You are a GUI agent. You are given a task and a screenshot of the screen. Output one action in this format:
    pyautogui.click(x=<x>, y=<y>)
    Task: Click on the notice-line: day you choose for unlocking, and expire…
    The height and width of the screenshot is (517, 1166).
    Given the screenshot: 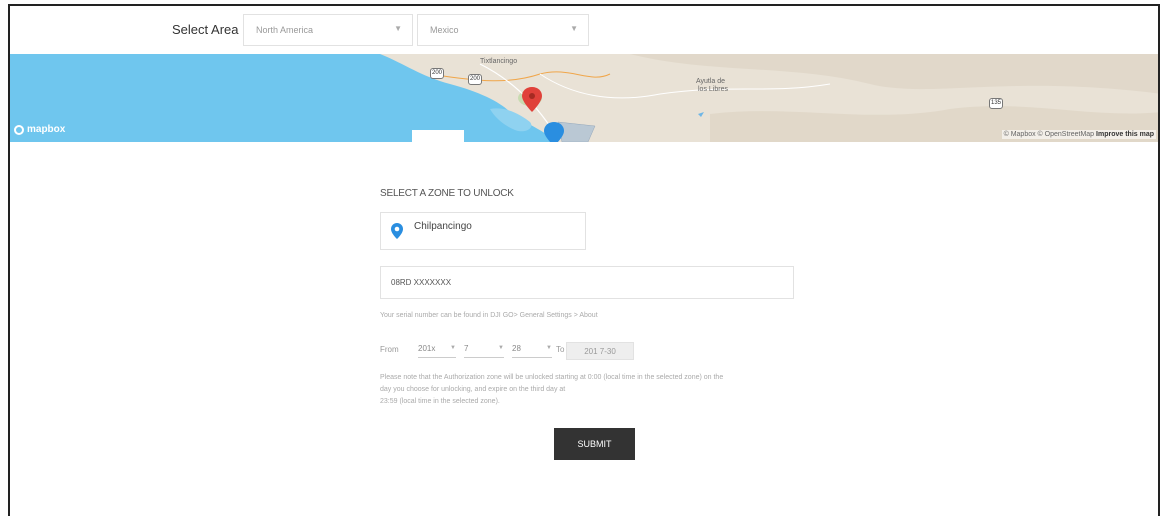 What is the action you would take?
    pyautogui.click(x=473, y=389)
    